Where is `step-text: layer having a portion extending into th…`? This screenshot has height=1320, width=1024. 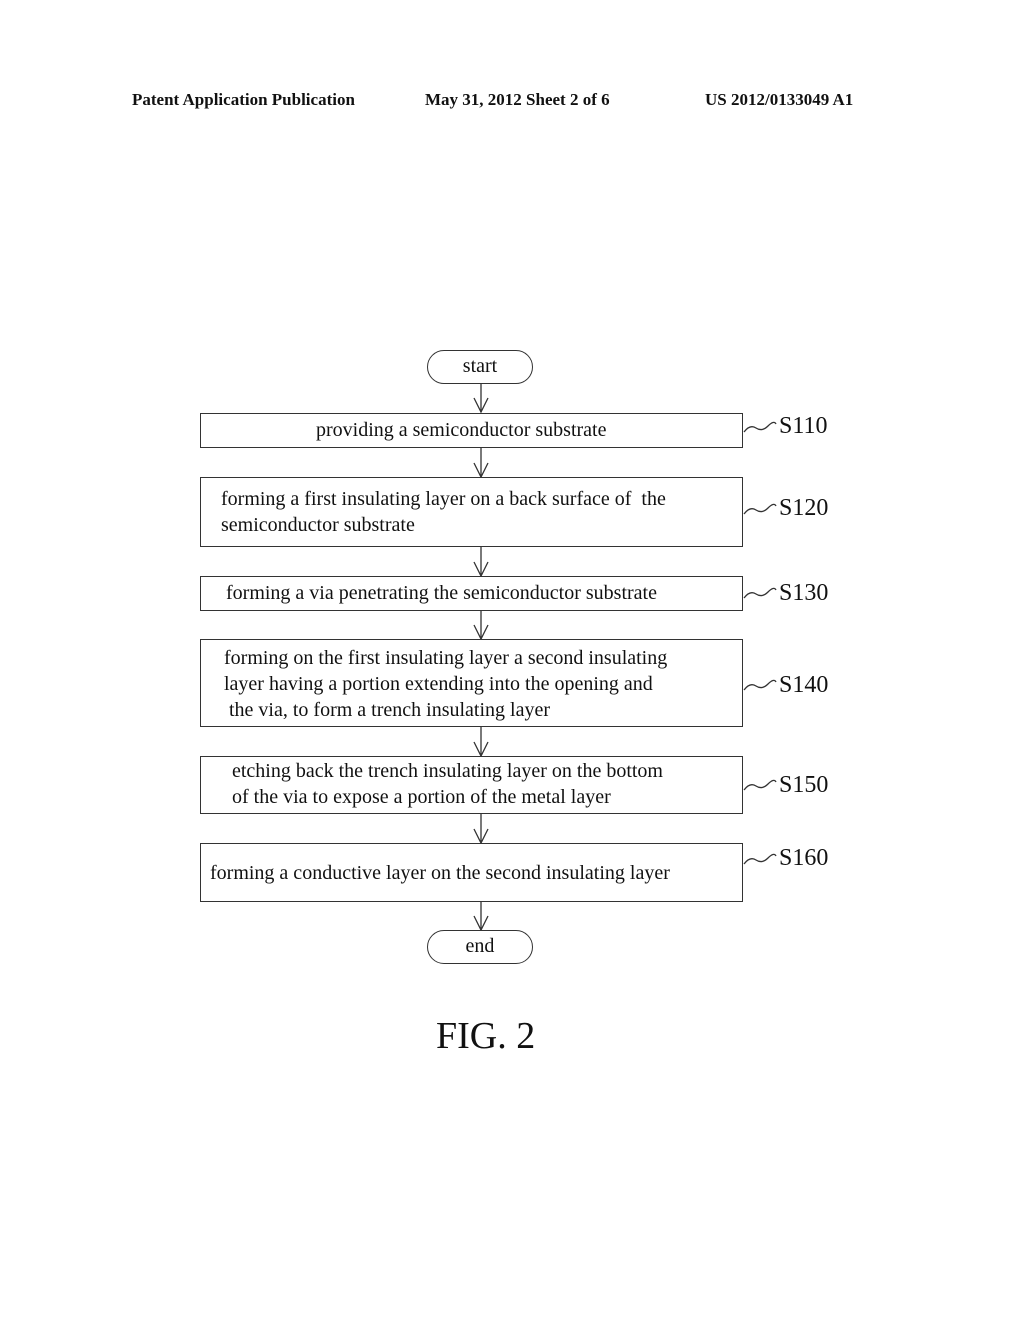 step-text: layer having a portion extending into th… is located at coordinates (438, 684).